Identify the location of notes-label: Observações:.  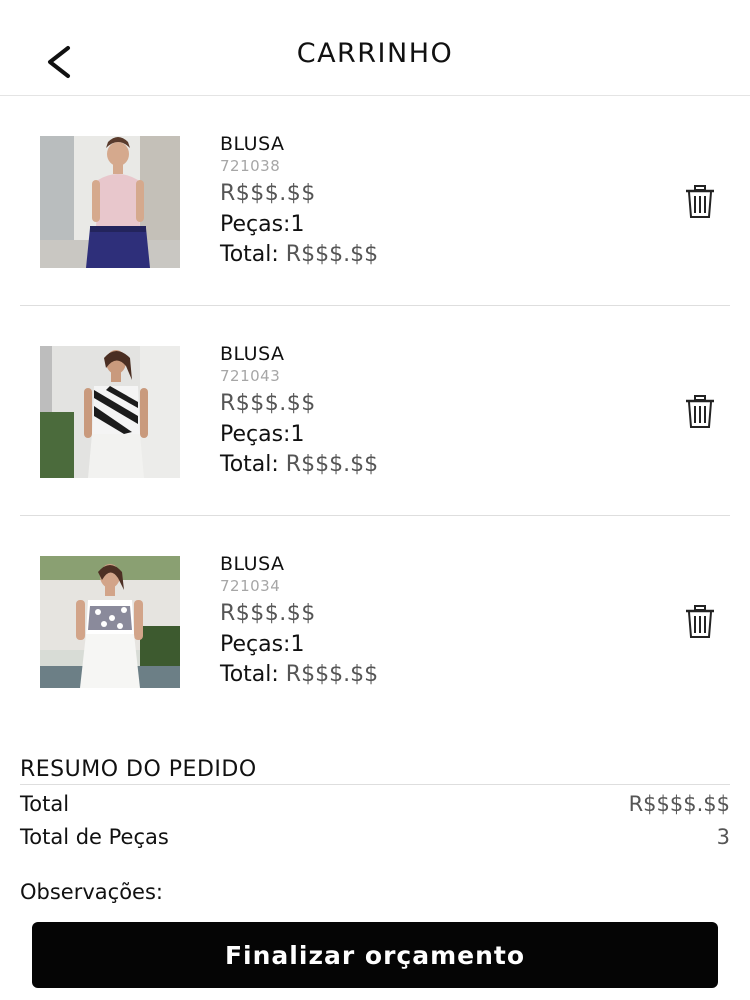
(91, 892).